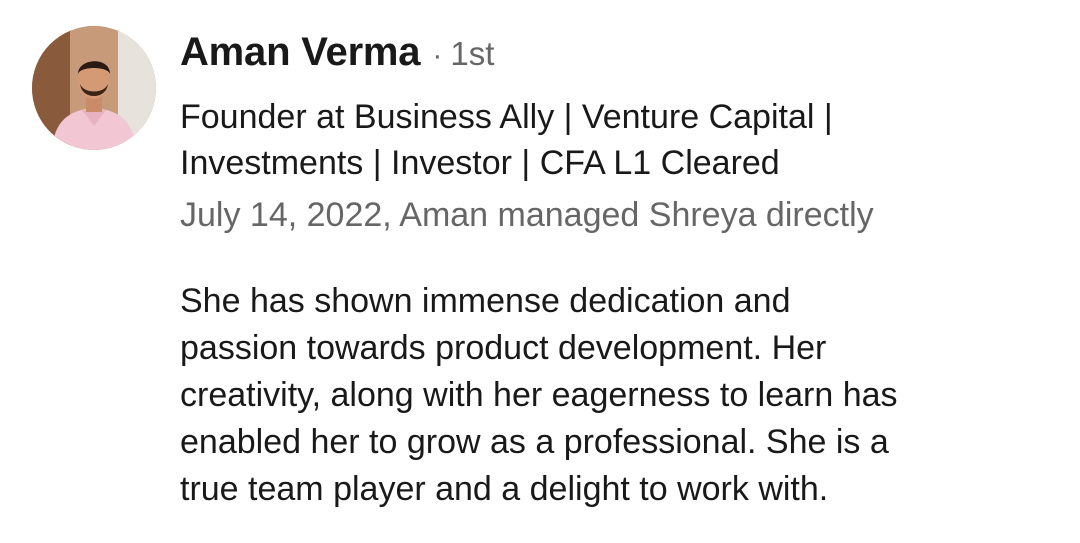 The image size is (1080, 543). I want to click on profile-photo-icon, so click(94, 88).